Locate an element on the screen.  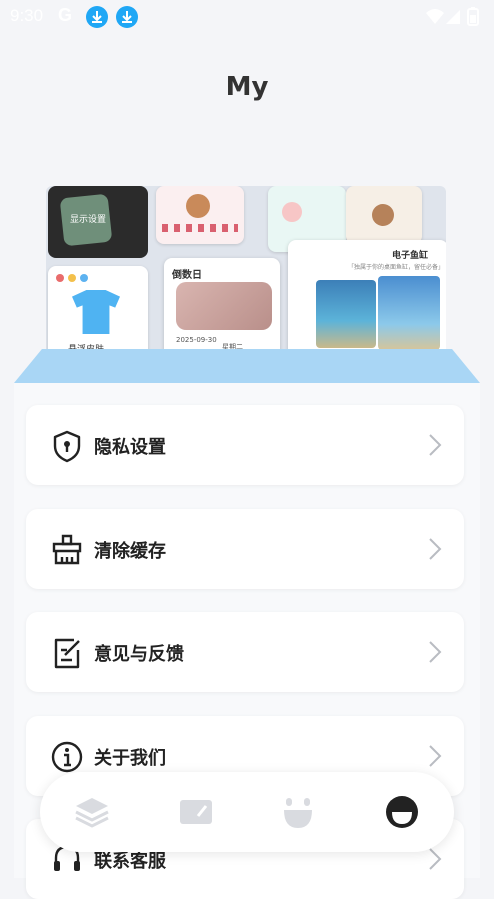
tab-face is located at coordinates (298, 812).